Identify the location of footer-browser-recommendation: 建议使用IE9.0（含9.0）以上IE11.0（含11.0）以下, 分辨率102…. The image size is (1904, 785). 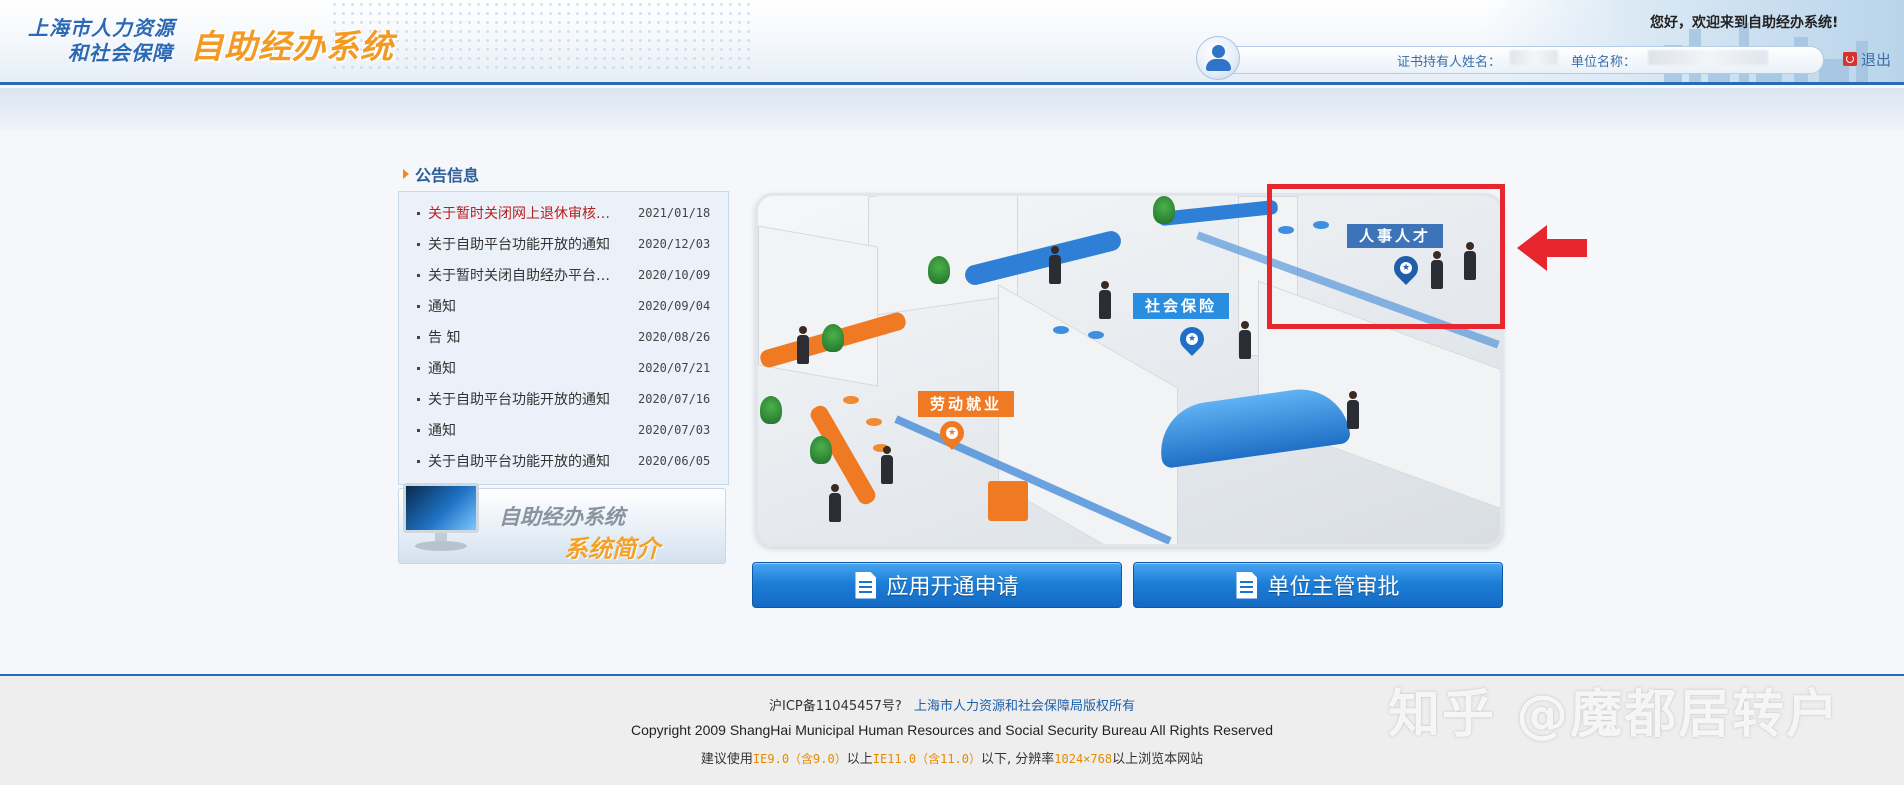
(952, 757).